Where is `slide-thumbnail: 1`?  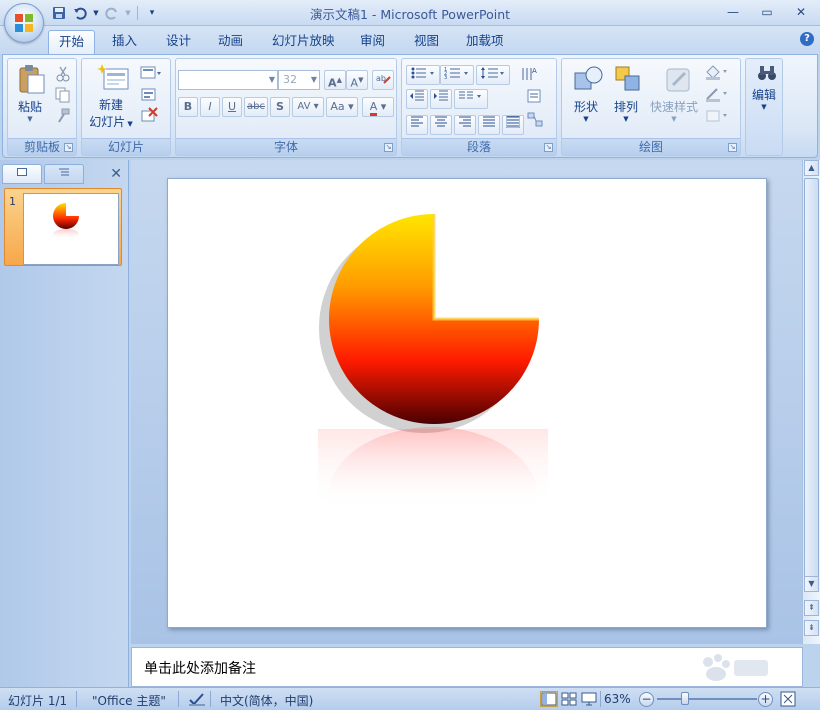 slide-thumbnail: 1 is located at coordinates (63, 227).